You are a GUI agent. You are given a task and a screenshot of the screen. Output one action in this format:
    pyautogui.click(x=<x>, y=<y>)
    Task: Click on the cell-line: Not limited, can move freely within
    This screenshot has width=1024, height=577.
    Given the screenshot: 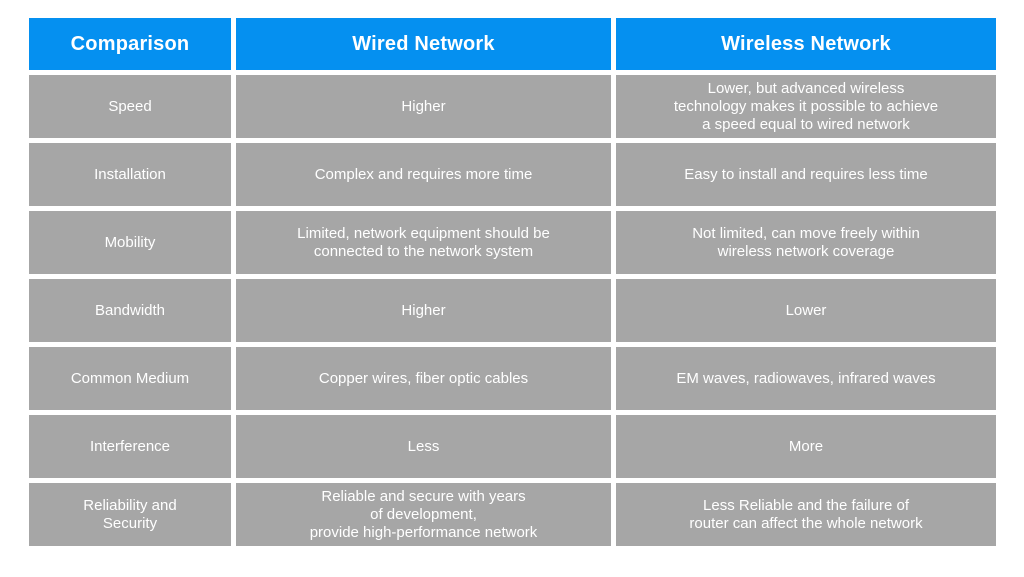 What is the action you would take?
    pyautogui.click(x=806, y=233)
    